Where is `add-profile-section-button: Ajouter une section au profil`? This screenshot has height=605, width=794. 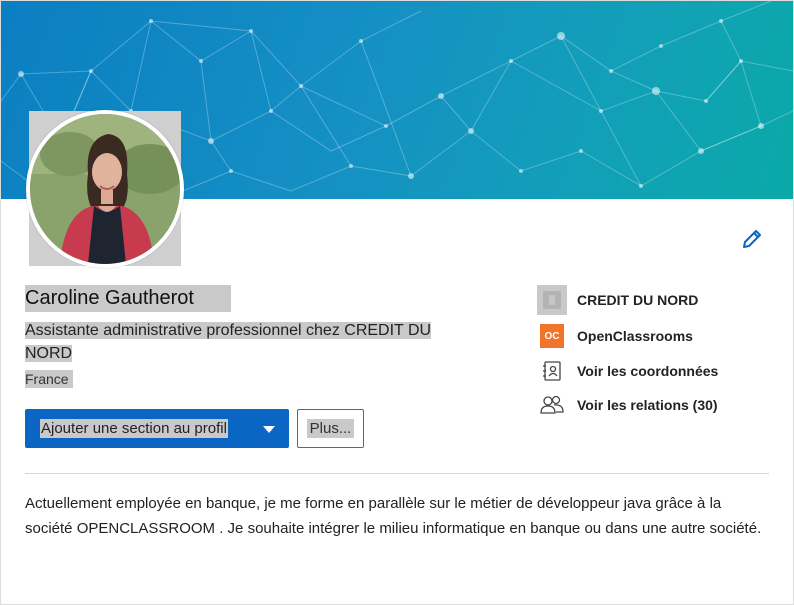 add-profile-section-button: Ajouter une section au profil is located at coordinates (157, 428).